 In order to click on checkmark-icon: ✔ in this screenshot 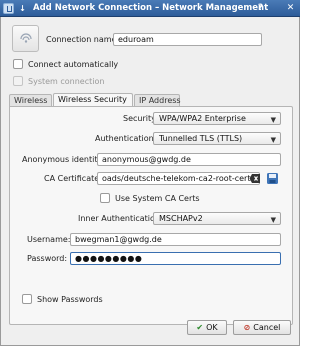, I will do `click(200, 327)`.